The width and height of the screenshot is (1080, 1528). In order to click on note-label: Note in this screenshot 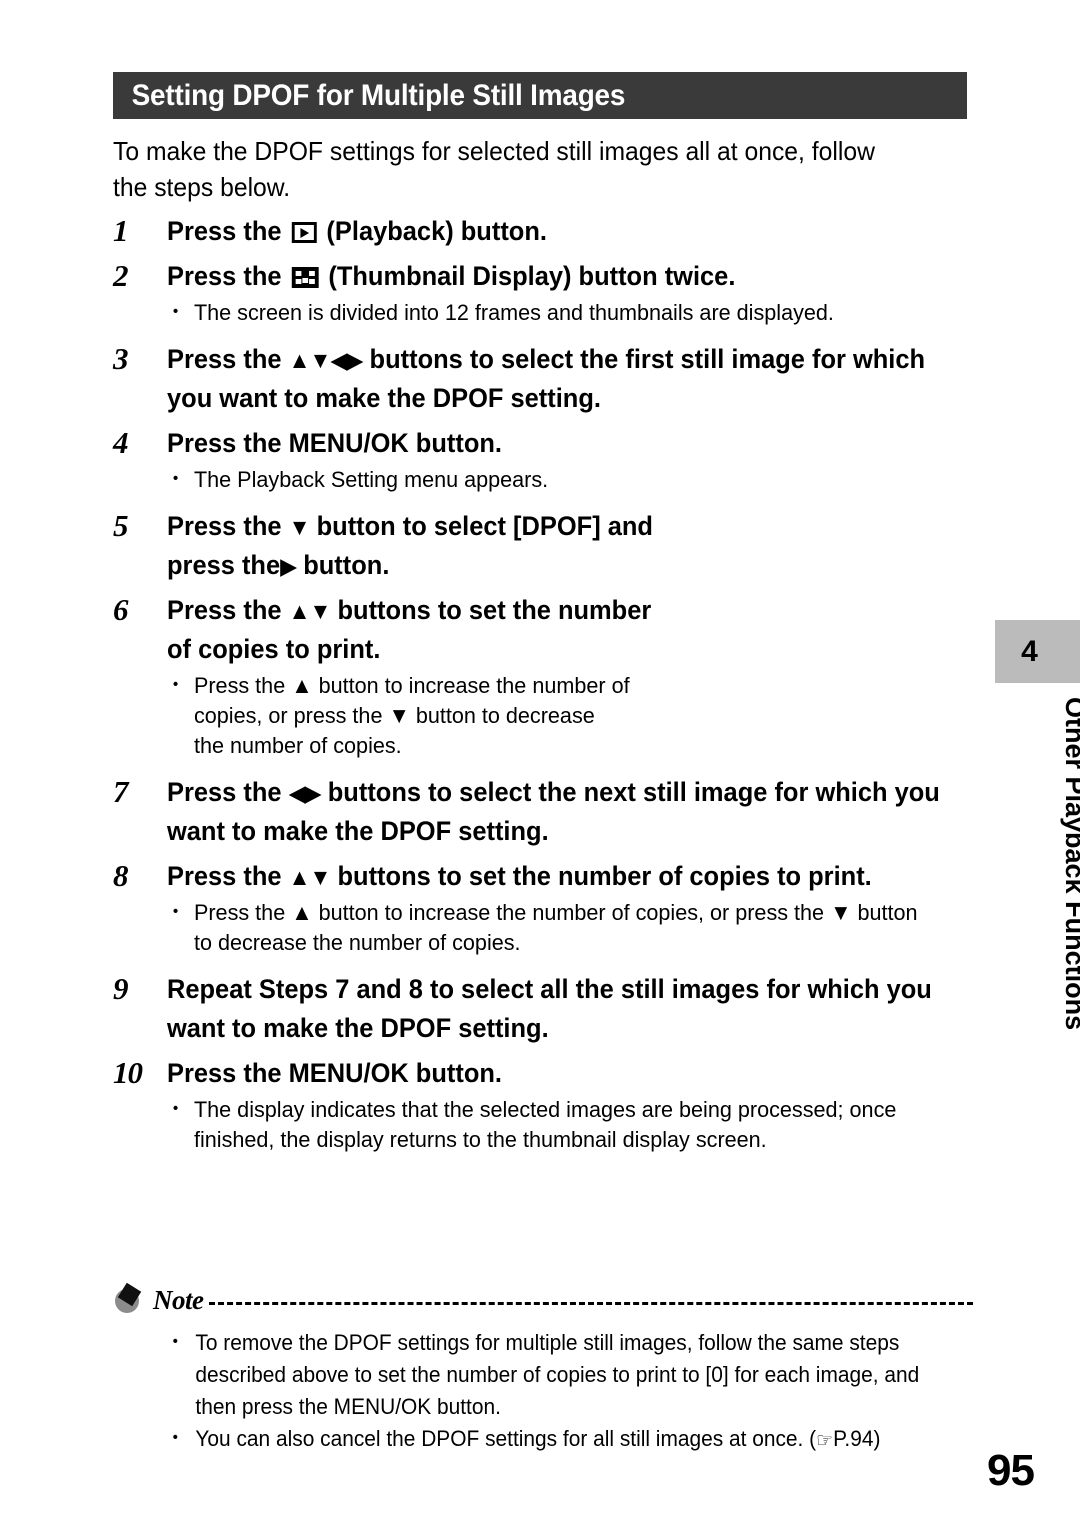, I will do `click(178, 1299)`.